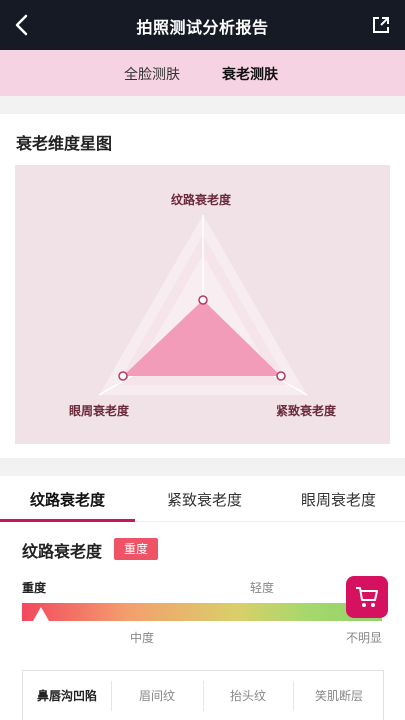 This screenshot has height=720, width=405. Describe the element at coordinates (203, 300) in the screenshot. I see `radar-point-top` at that location.